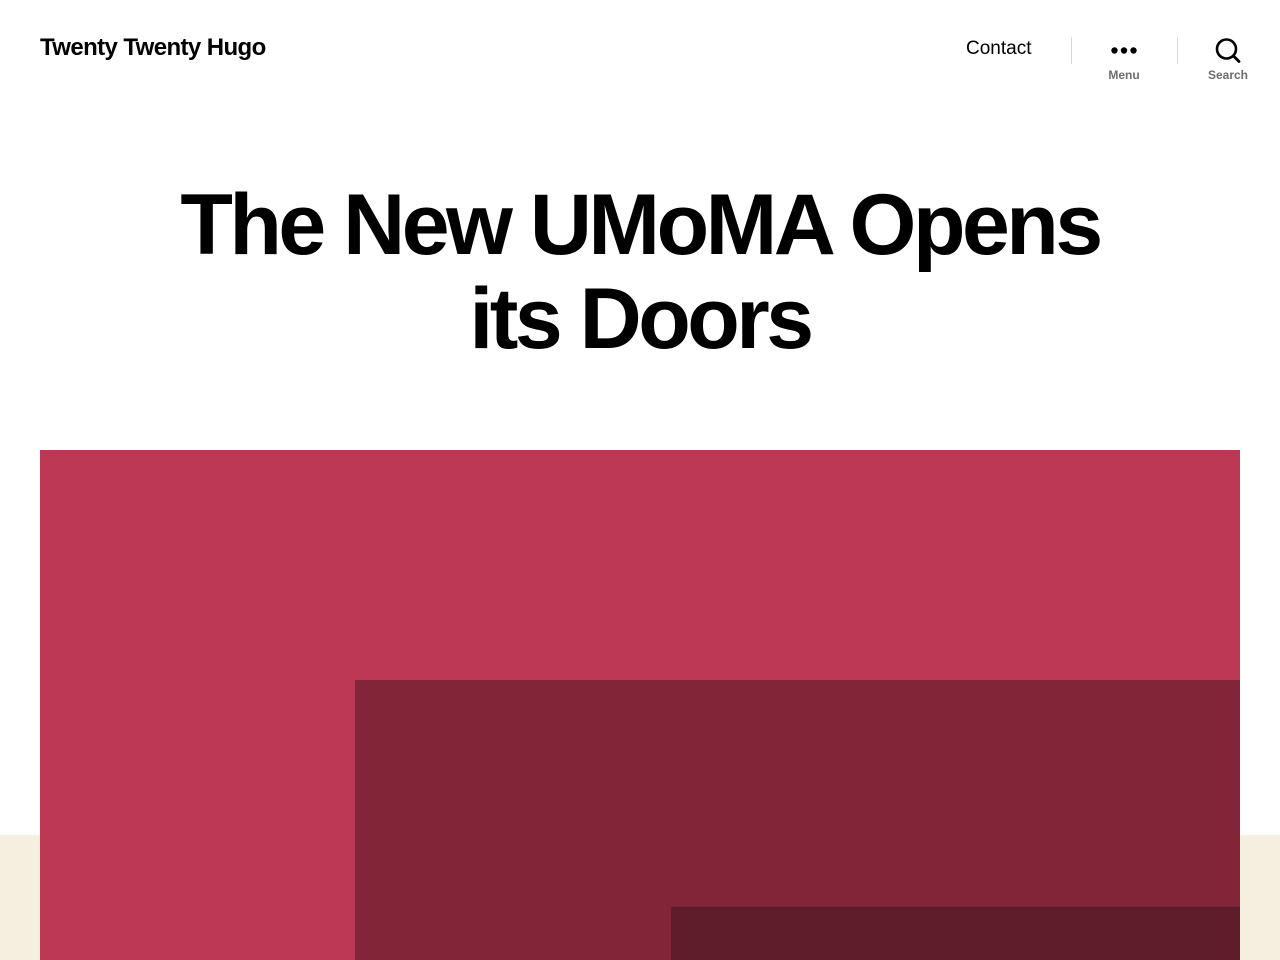 This screenshot has height=960, width=1280. Describe the element at coordinates (640, 50) in the screenshot. I see `site-header: Twenty Twenty Hugo Contact Menu Search` at that location.